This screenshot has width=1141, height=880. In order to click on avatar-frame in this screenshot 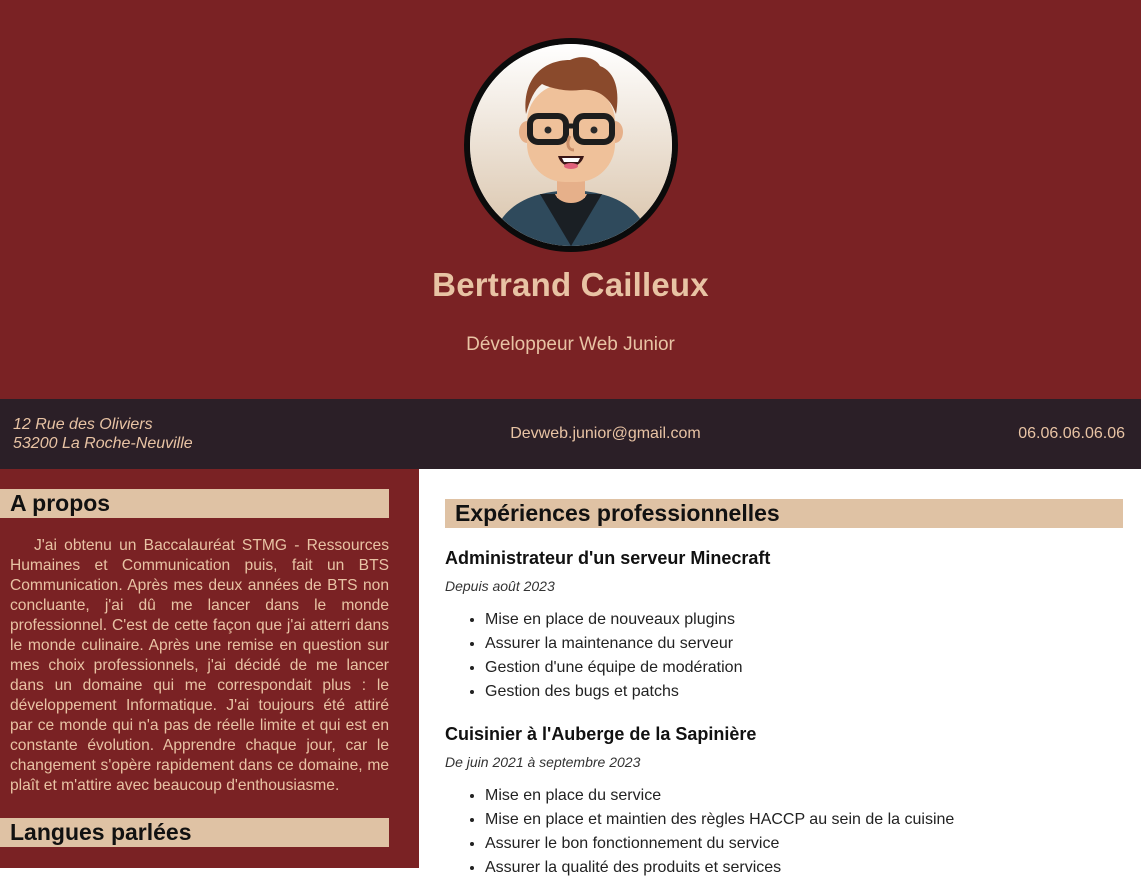, I will do `click(570, 145)`.